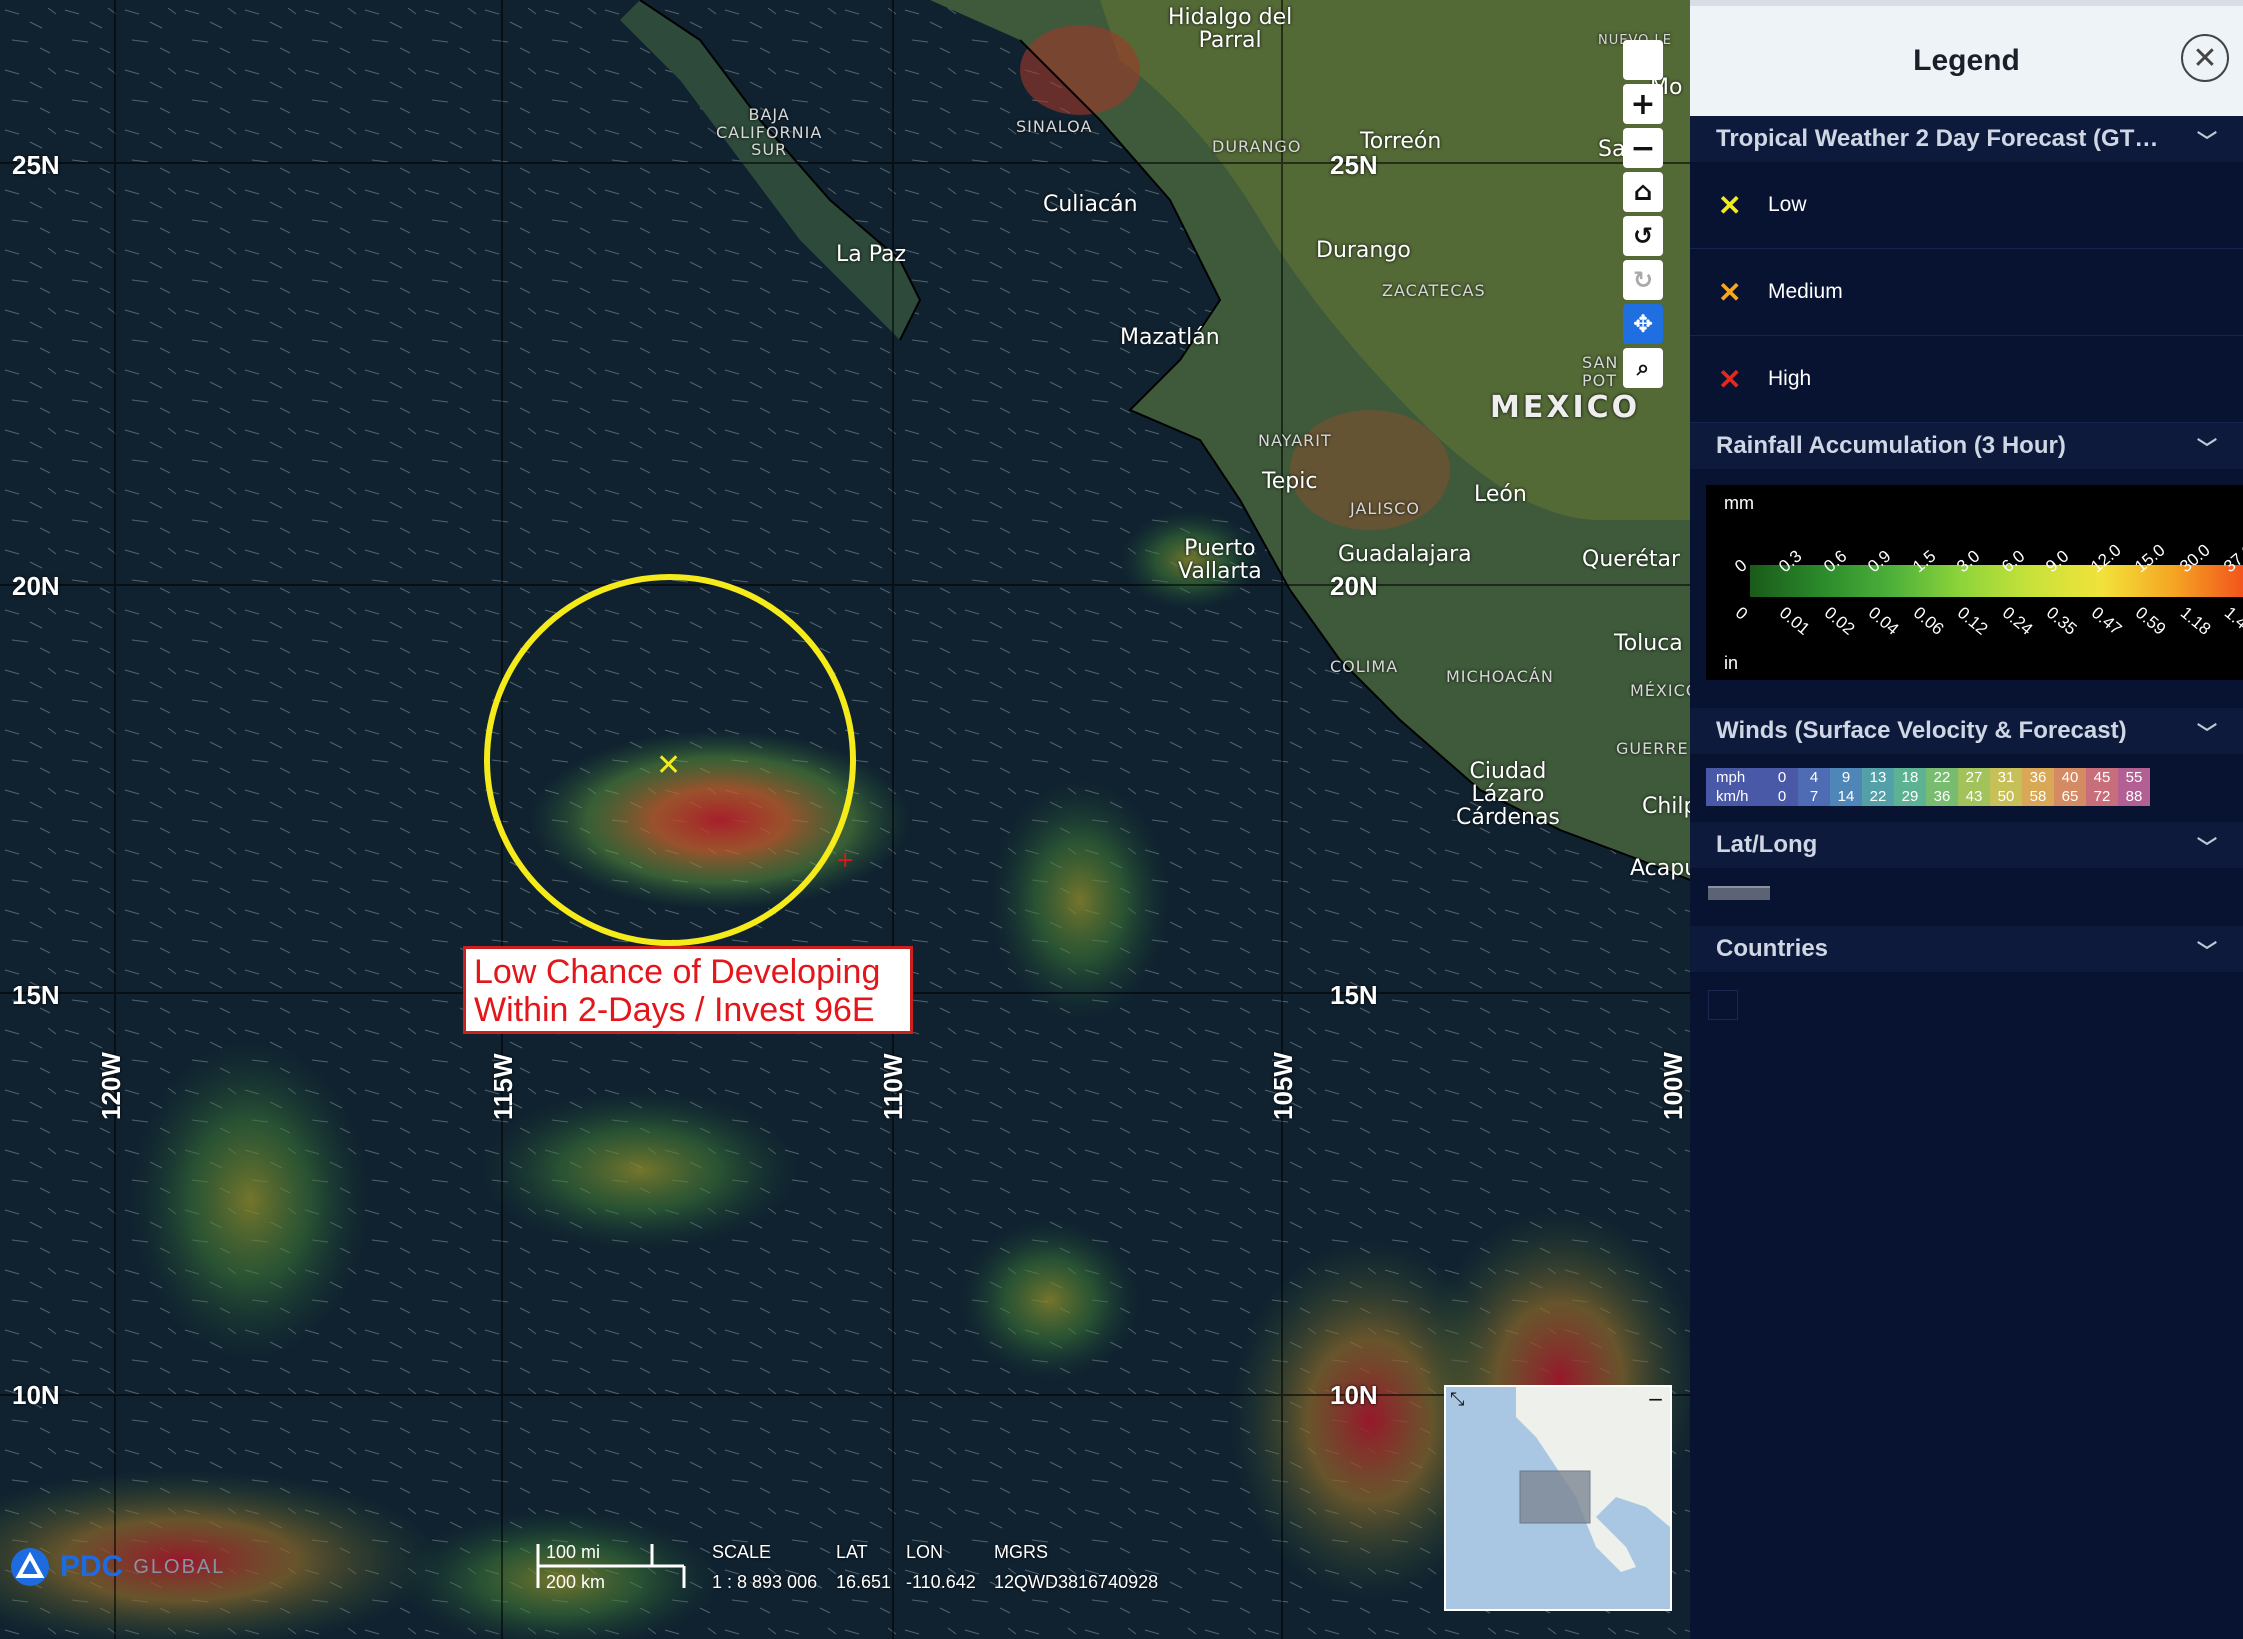  I want to click on place-hidalgo-del-parral: Hidalgo del Parral, so click(1230, 29).